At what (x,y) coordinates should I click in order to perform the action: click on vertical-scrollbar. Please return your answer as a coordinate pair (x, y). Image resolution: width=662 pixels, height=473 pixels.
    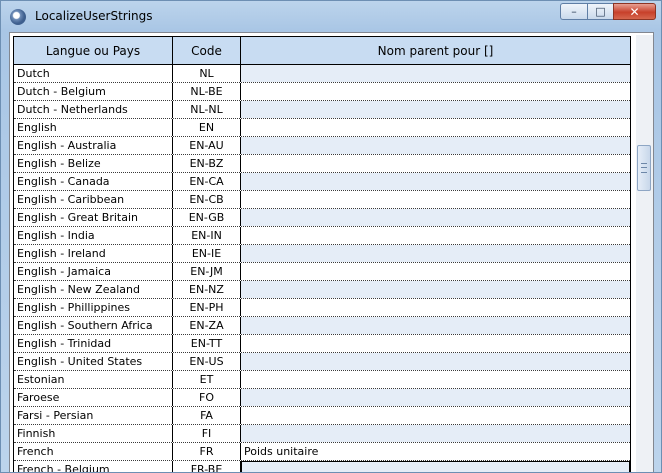
    Looking at the image, I should click on (644, 253).